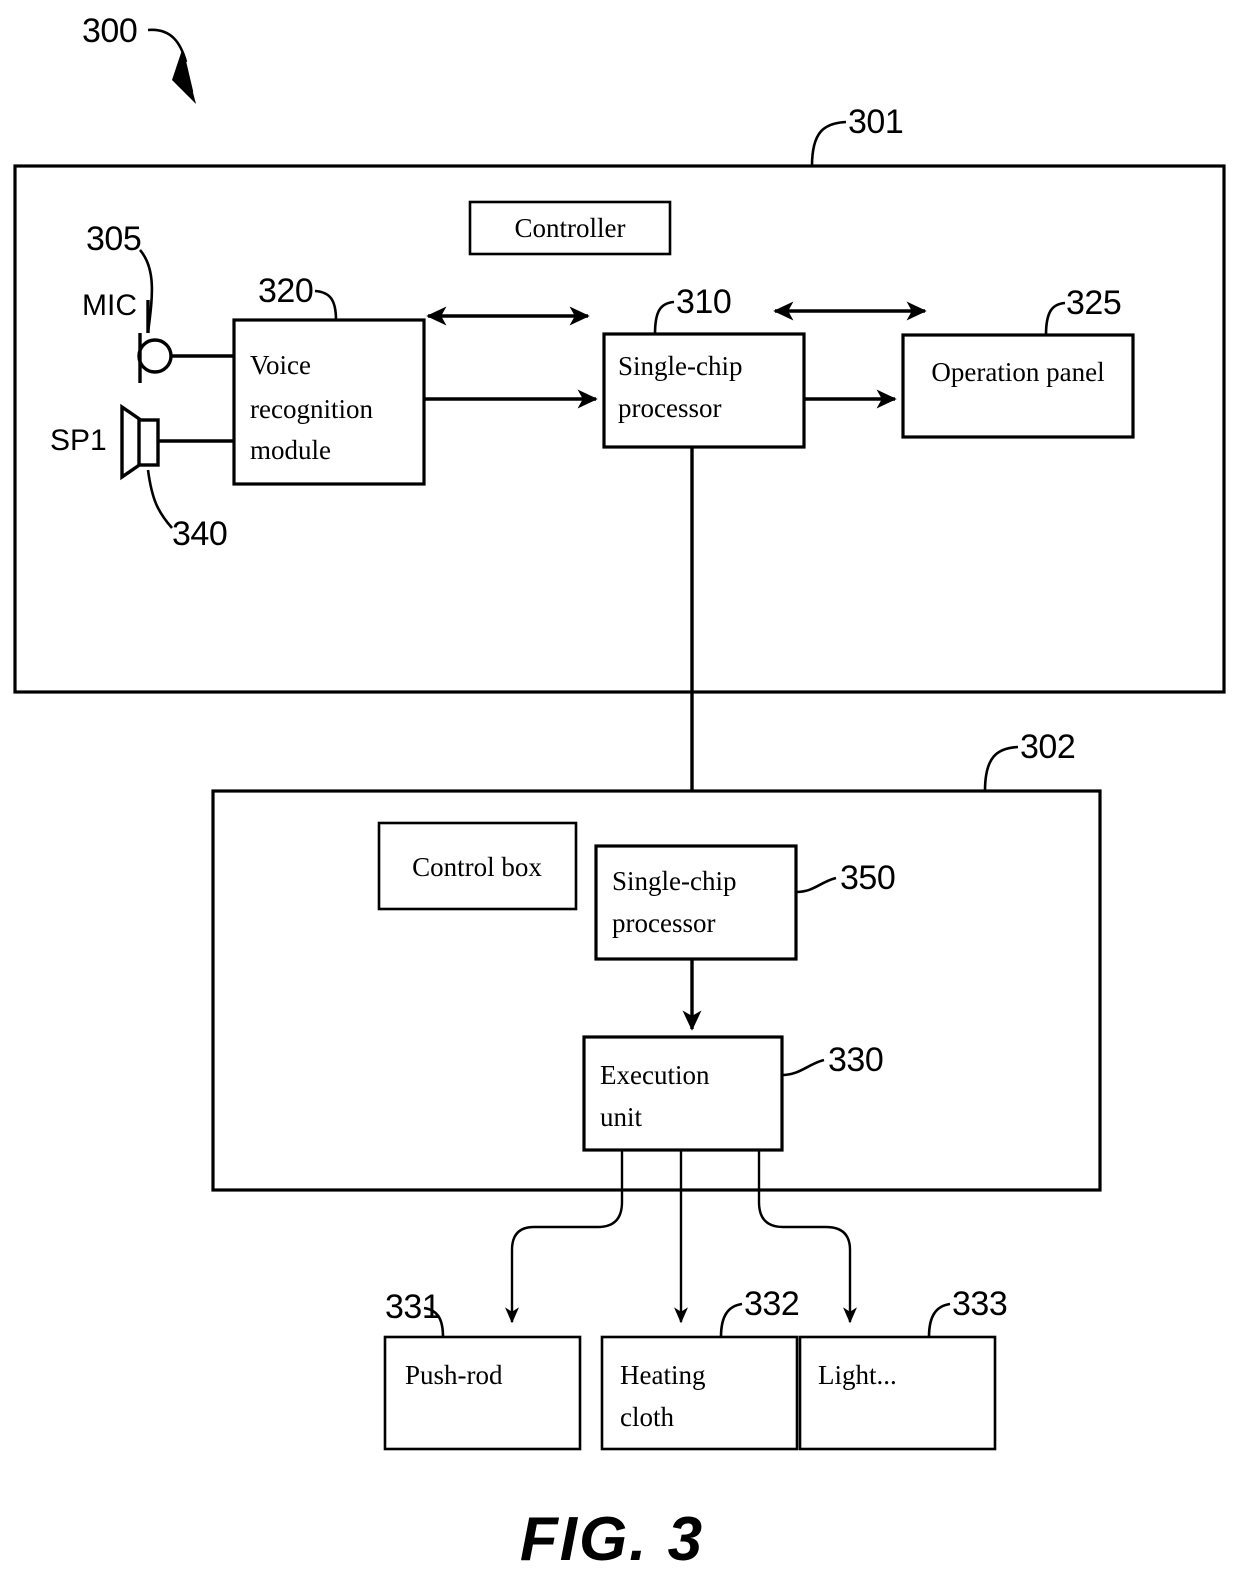  What do you see at coordinates (113, 239) in the screenshot?
I see `ref-305: 305` at bounding box center [113, 239].